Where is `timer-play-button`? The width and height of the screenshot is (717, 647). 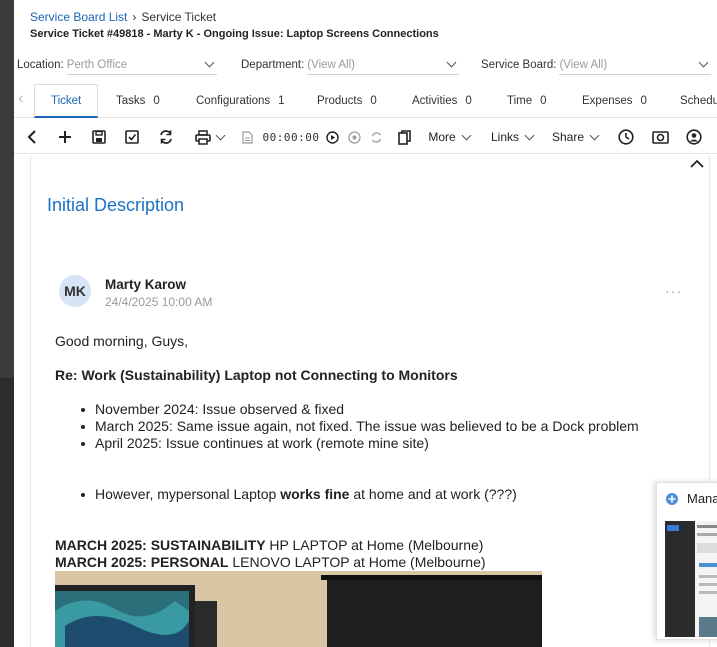
timer-play-button is located at coordinates (332, 137).